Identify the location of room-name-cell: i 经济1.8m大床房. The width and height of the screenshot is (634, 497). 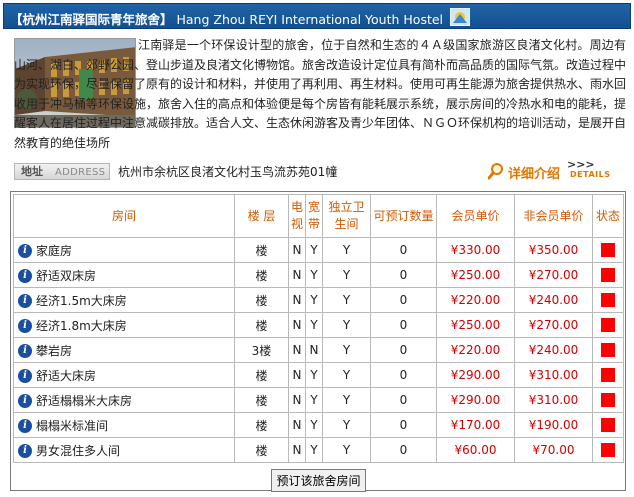
(124, 325).